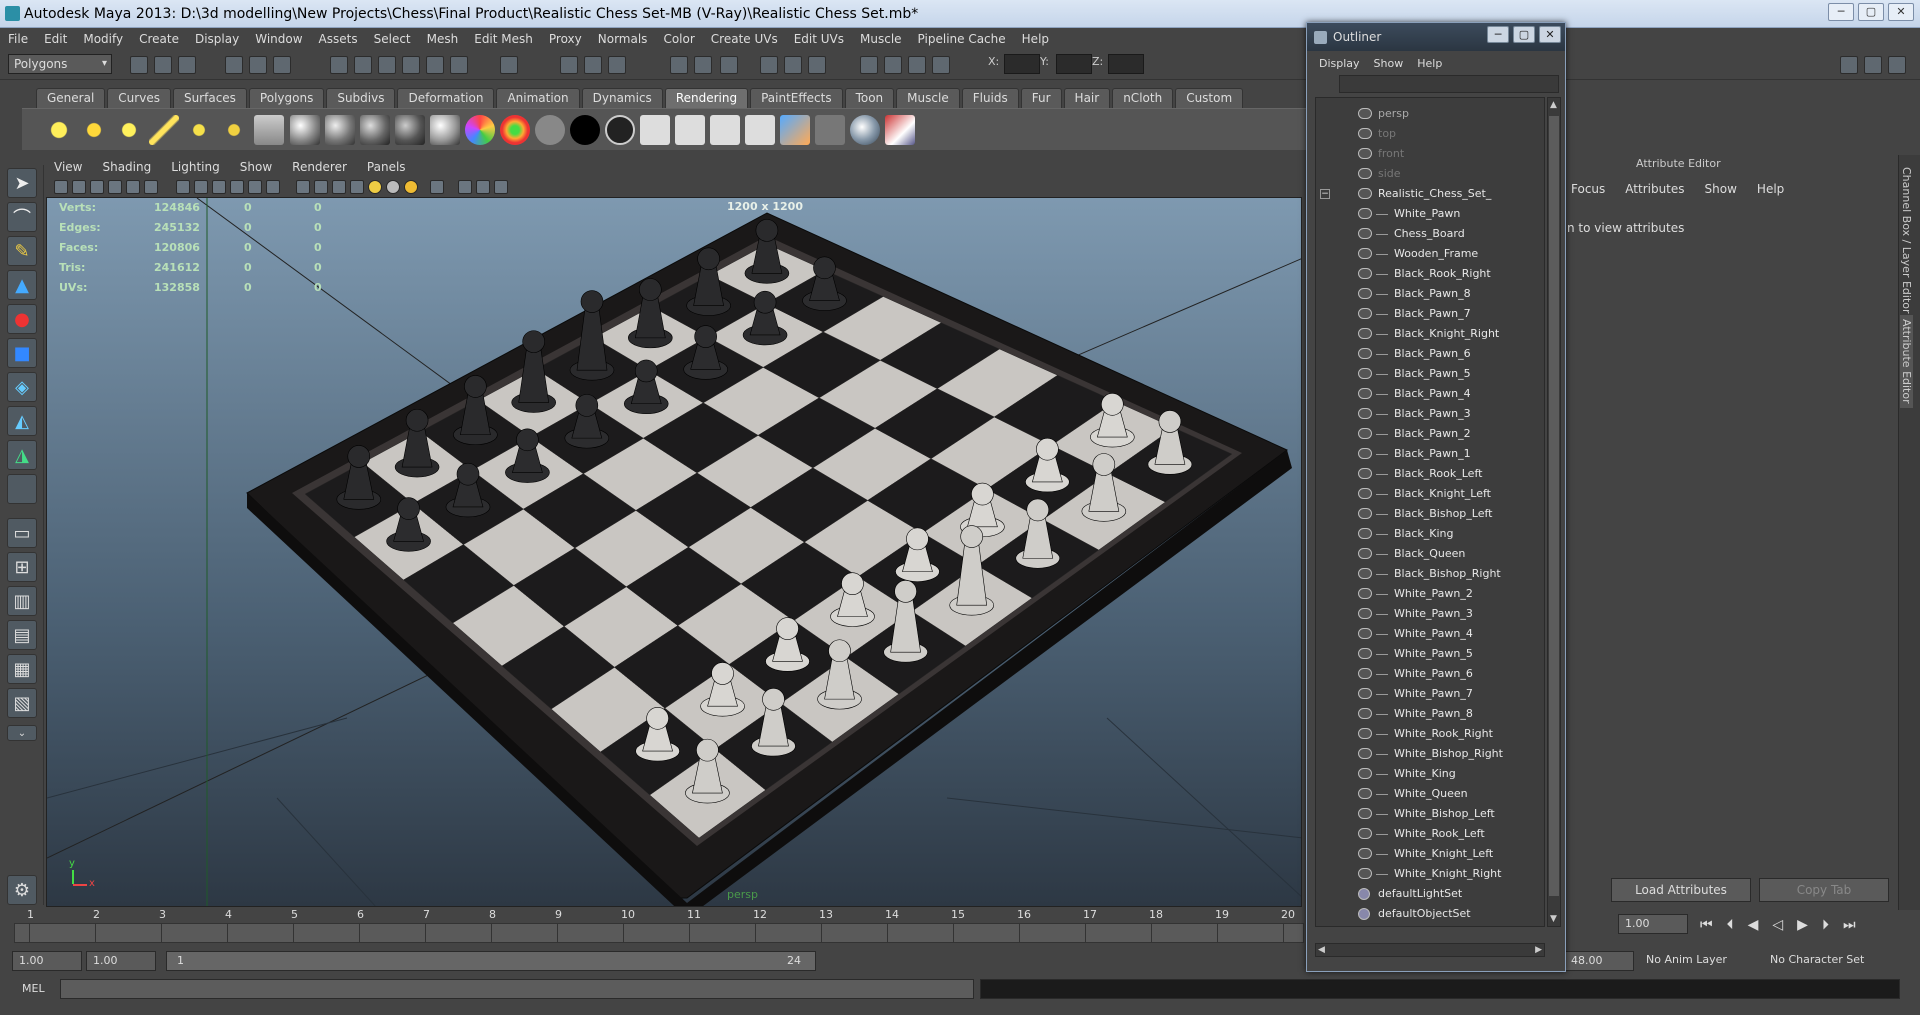 The image size is (1920, 1015). What do you see at coordinates (1588, 189) in the screenshot?
I see `ae-menu-focus: Focus` at bounding box center [1588, 189].